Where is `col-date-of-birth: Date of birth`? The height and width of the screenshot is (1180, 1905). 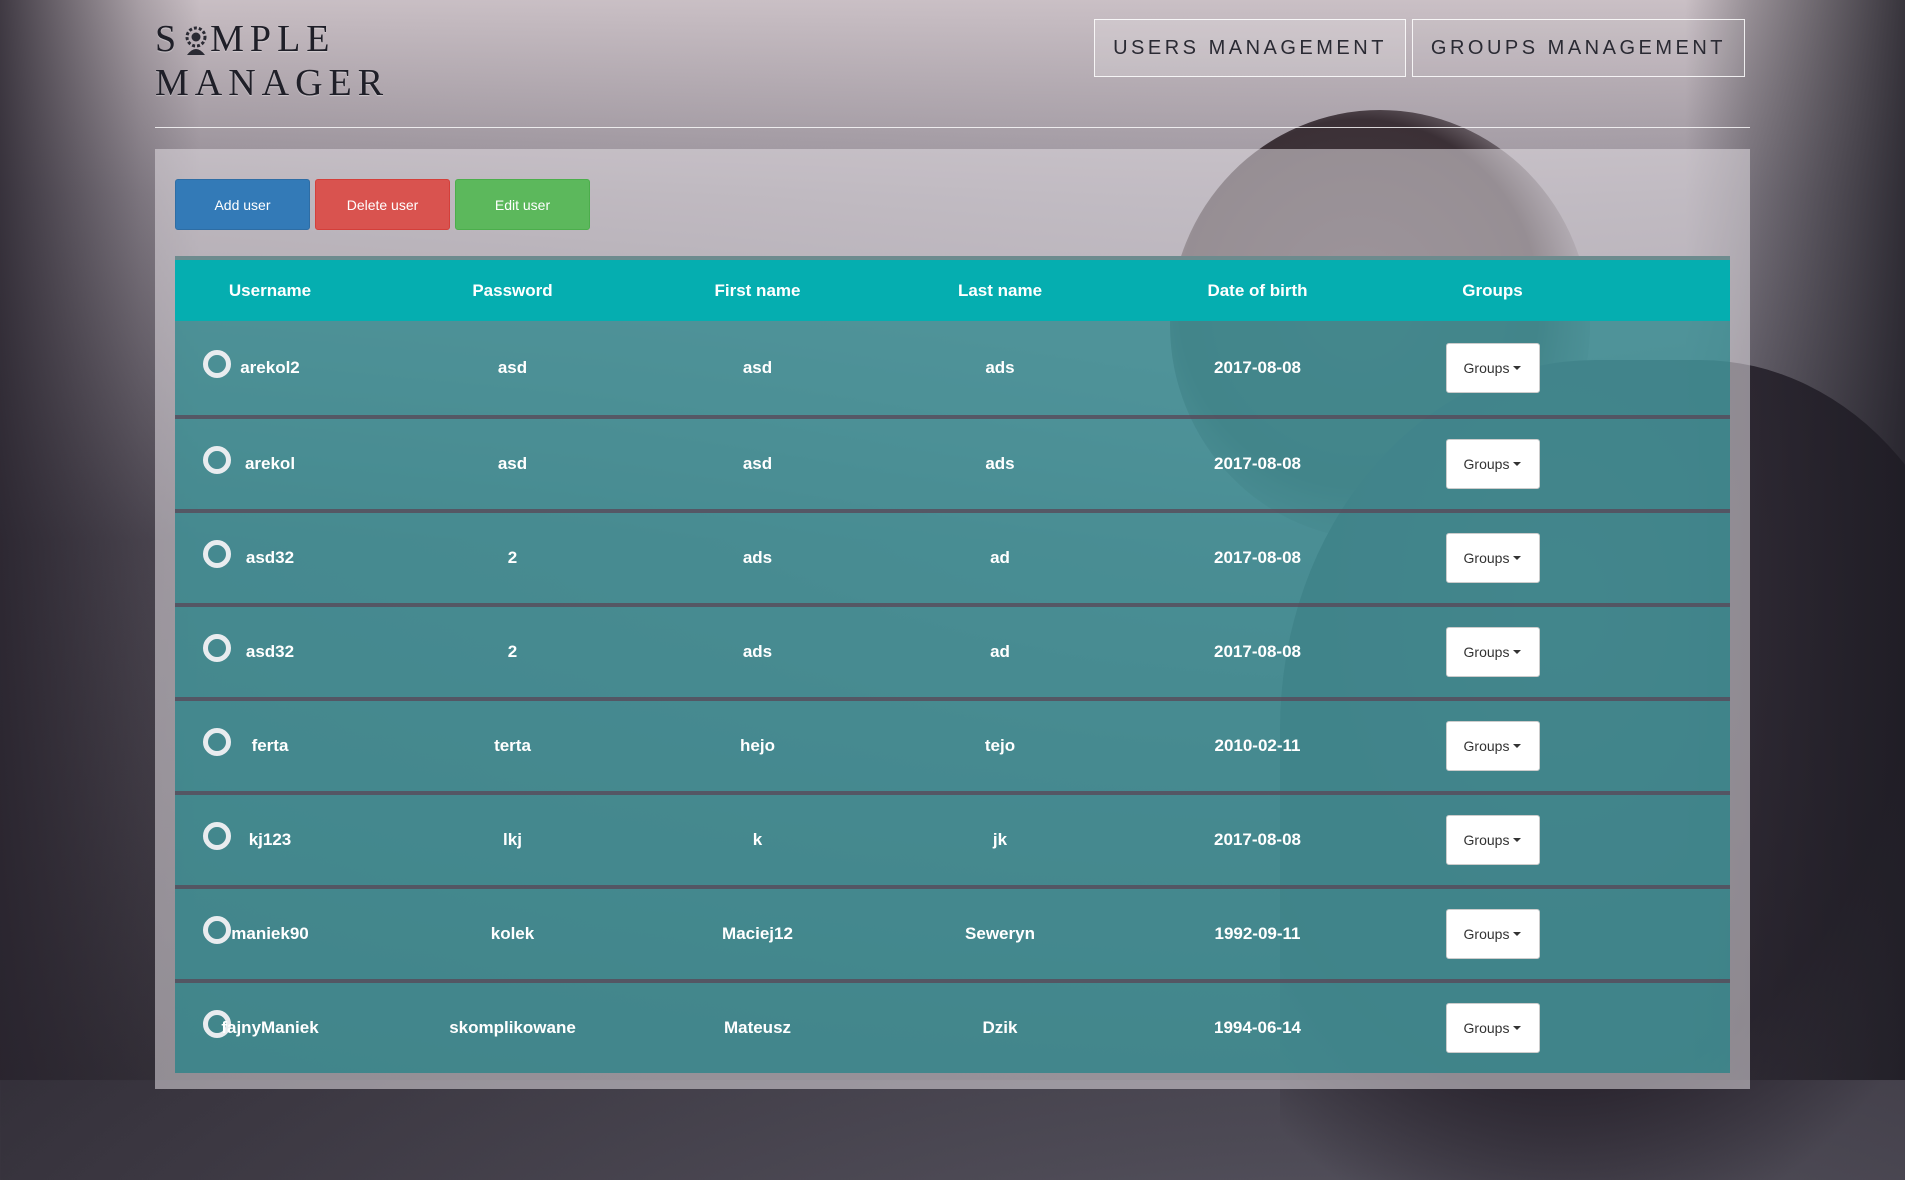
col-date-of-birth: Date of birth is located at coordinates (1257, 290).